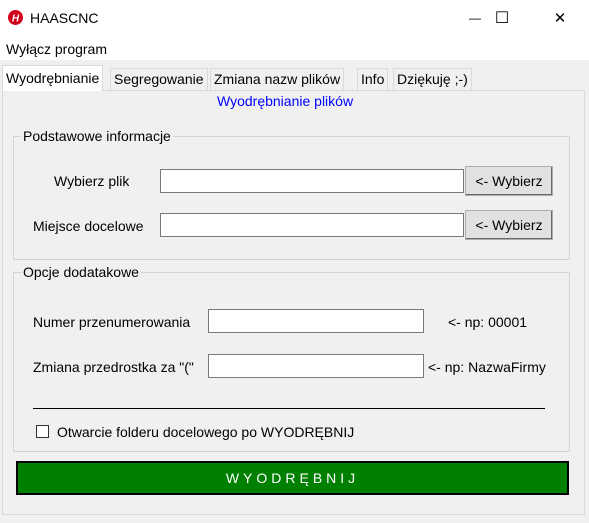 The width and height of the screenshot is (589, 523). I want to click on close-button: ✕, so click(560, 18).